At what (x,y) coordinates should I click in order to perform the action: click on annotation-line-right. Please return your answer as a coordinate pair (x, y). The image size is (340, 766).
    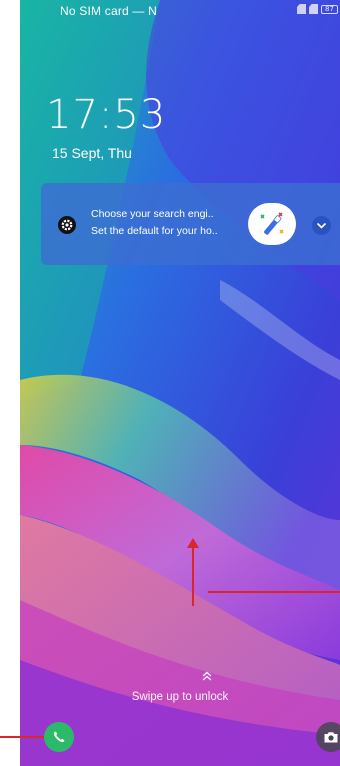
    Looking at the image, I should click on (274, 592).